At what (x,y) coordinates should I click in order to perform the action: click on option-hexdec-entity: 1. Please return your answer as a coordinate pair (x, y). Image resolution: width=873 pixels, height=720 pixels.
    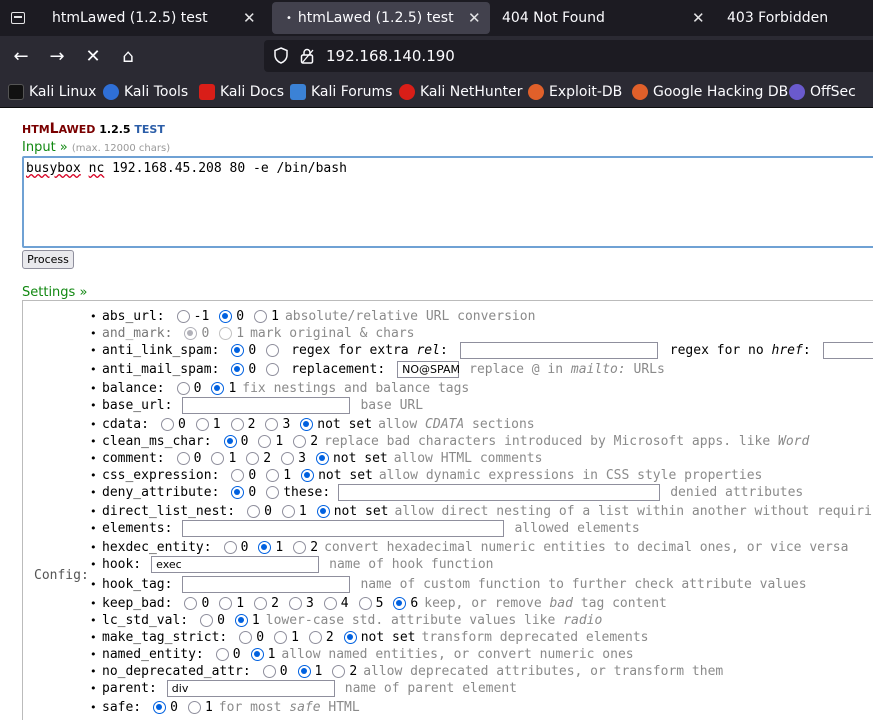
    Looking at the image, I should click on (266, 547).